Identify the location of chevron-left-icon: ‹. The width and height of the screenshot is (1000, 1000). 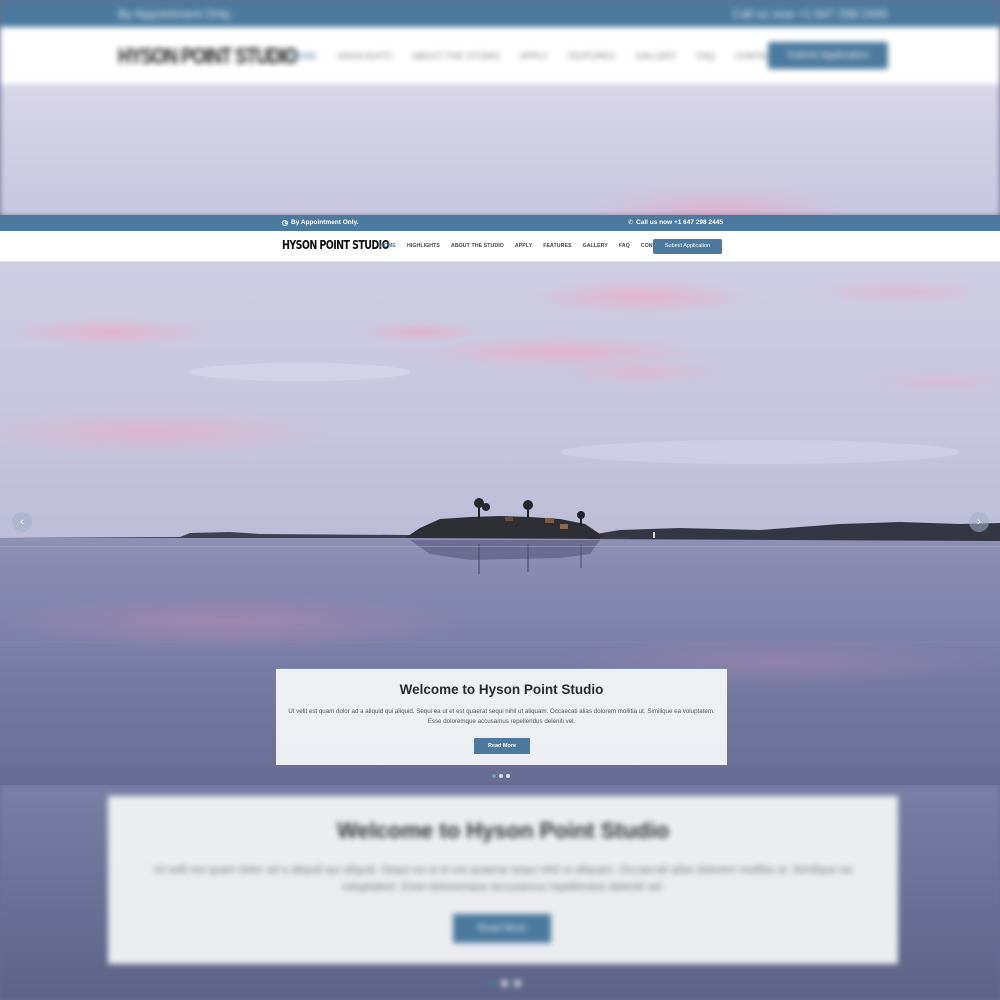
(22, 522).